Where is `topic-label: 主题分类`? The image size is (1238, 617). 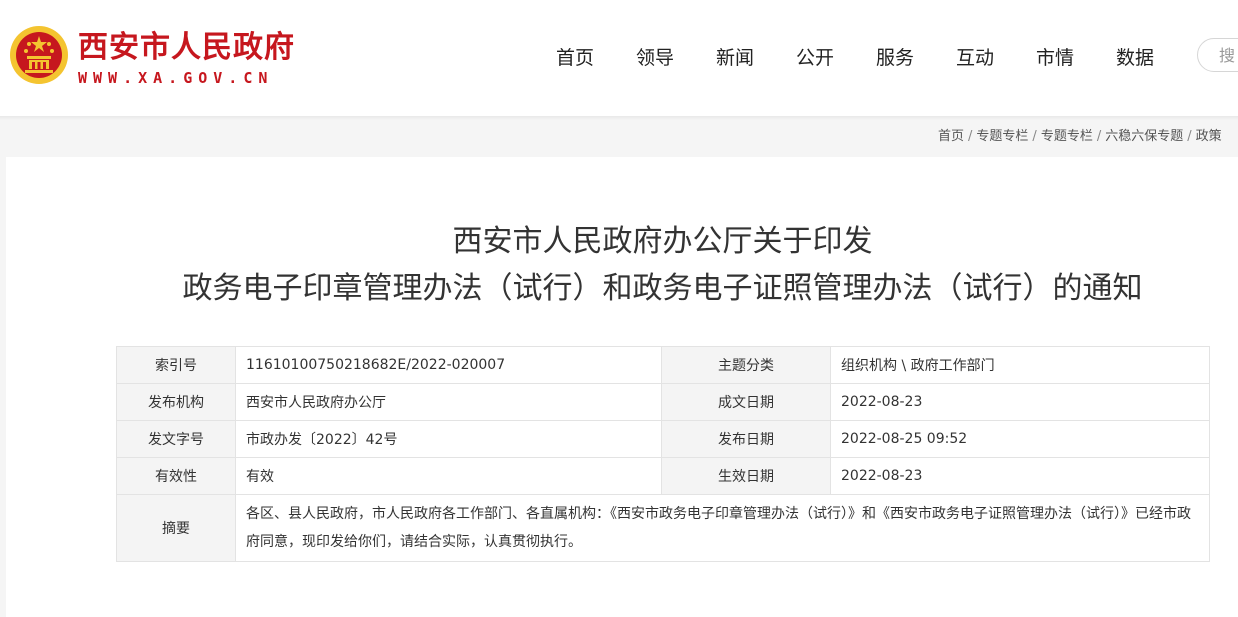
topic-label: 主题分类 is located at coordinates (746, 365).